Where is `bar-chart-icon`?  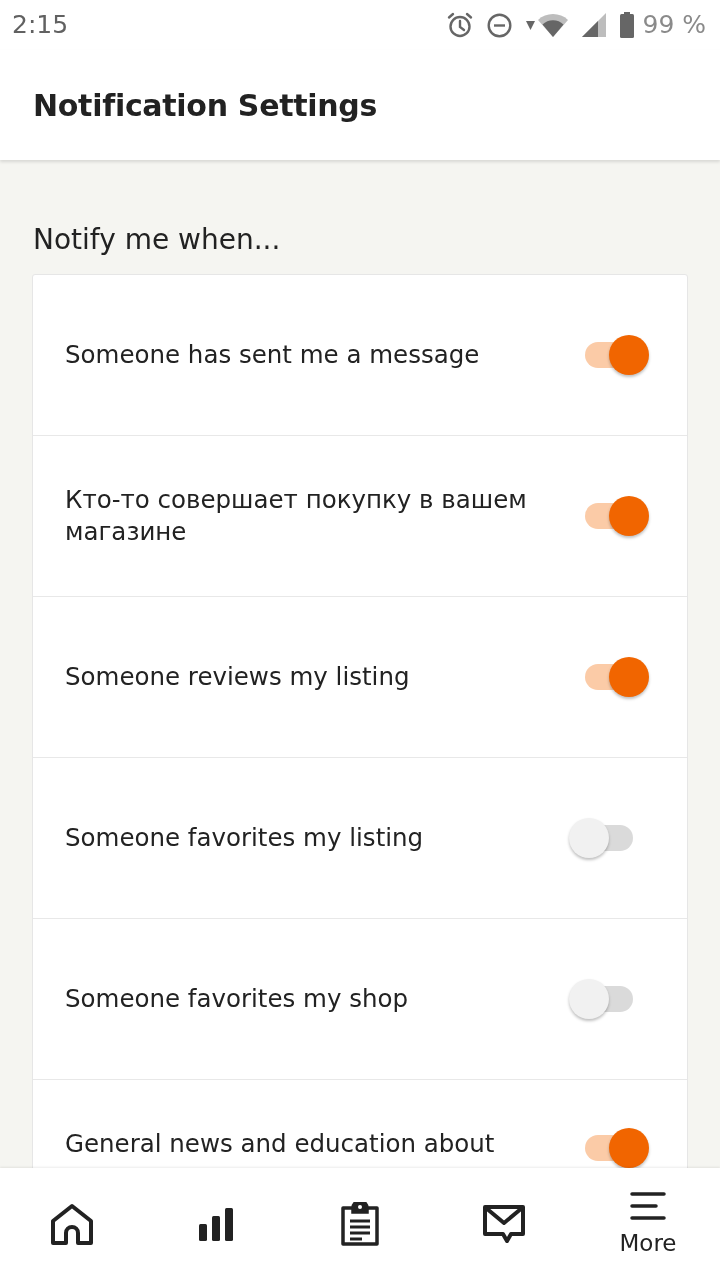 bar-chart-icon is located at coordinates (216, 1224).